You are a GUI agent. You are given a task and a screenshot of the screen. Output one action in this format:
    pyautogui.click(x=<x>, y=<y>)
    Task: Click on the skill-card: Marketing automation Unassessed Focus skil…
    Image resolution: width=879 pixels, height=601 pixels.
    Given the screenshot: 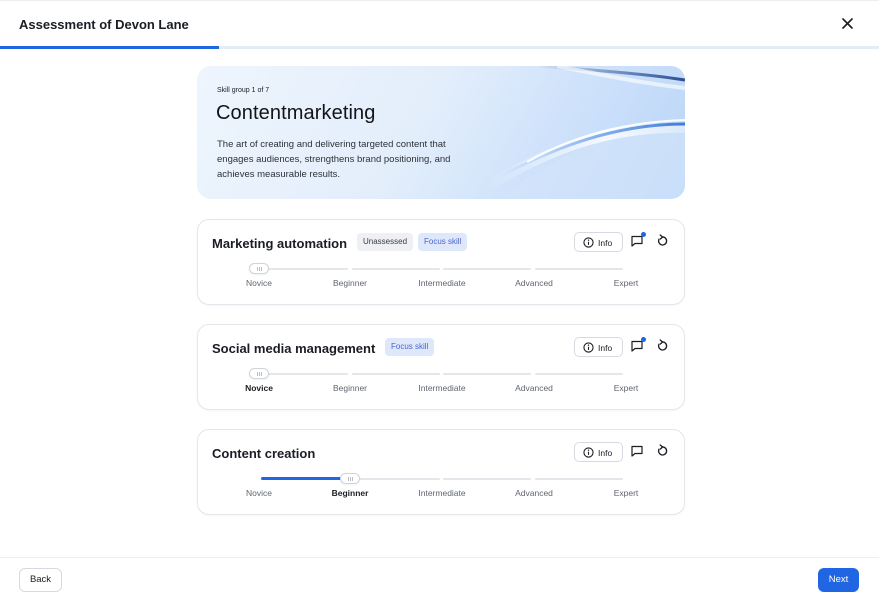 What is the action you would take?
    pyautogui.click(x=441, y=262)
    